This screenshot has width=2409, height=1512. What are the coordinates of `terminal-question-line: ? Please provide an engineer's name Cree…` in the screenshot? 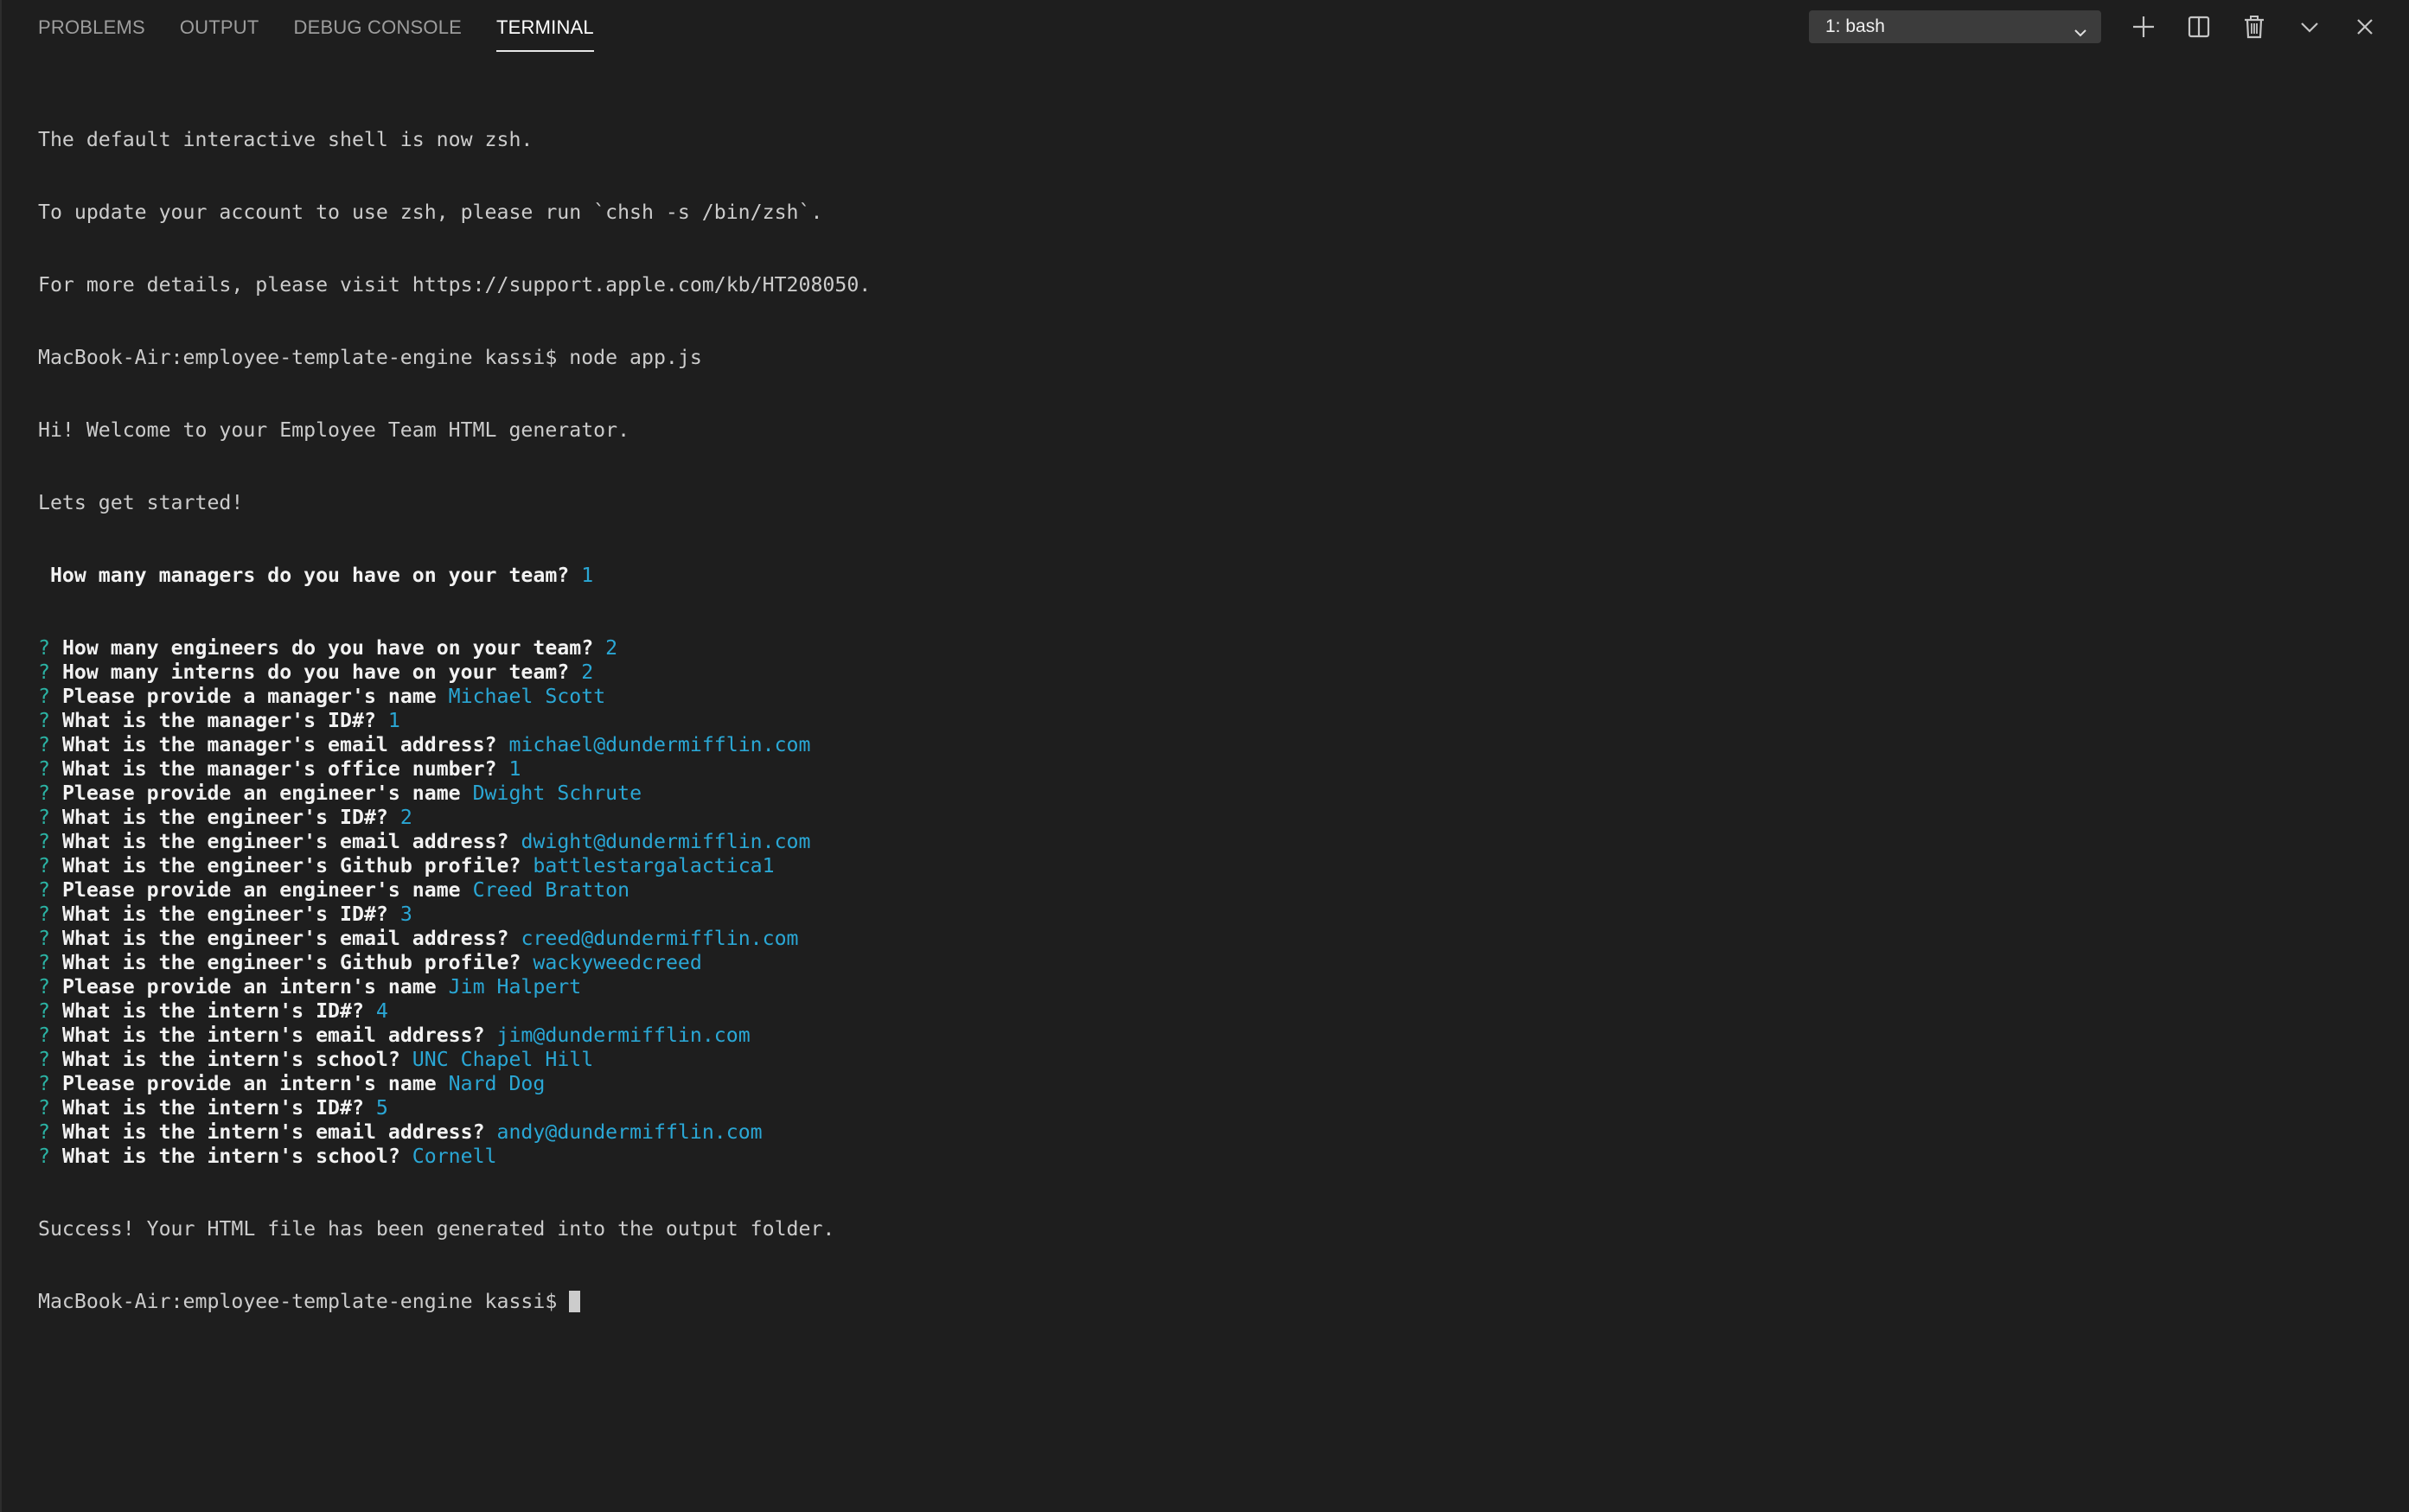 It's located at (1215, 891).